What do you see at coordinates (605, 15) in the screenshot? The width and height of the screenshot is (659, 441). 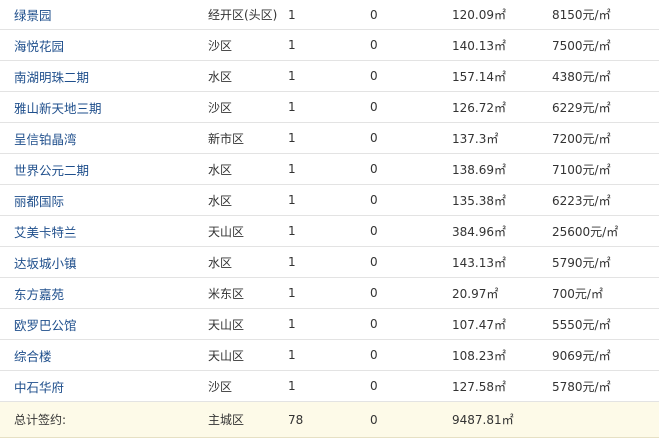 I see `cell-price: 8150元/㎡` at bounding box center [605, 15].